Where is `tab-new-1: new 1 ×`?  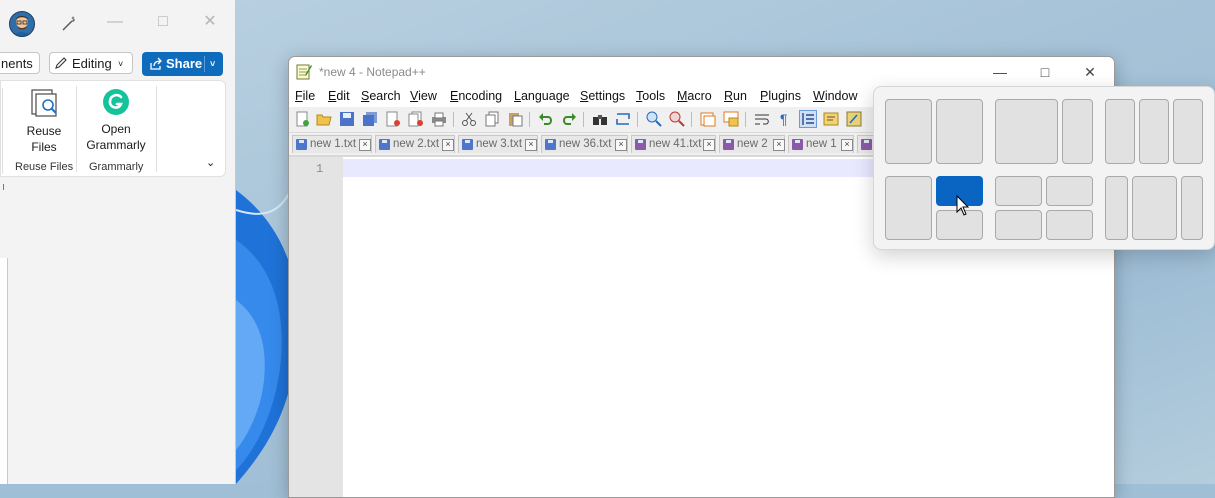
tab-new-1: new 1 × is located at coordinates (821, 144).